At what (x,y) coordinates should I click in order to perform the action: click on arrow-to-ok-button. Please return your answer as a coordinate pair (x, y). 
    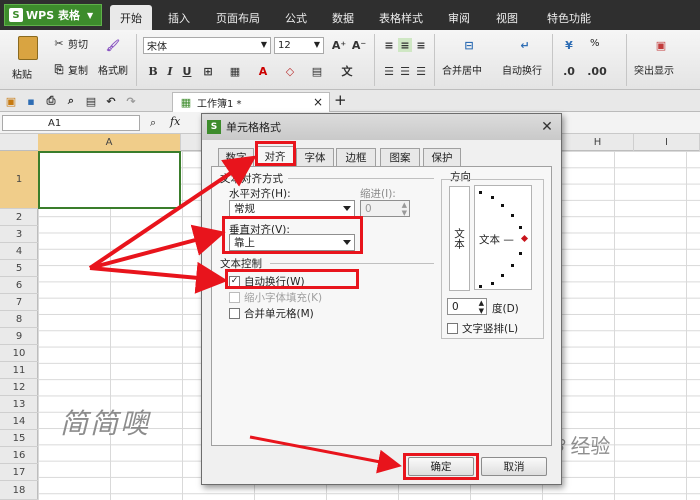
    Looking at the image, I should click on (325, 454).